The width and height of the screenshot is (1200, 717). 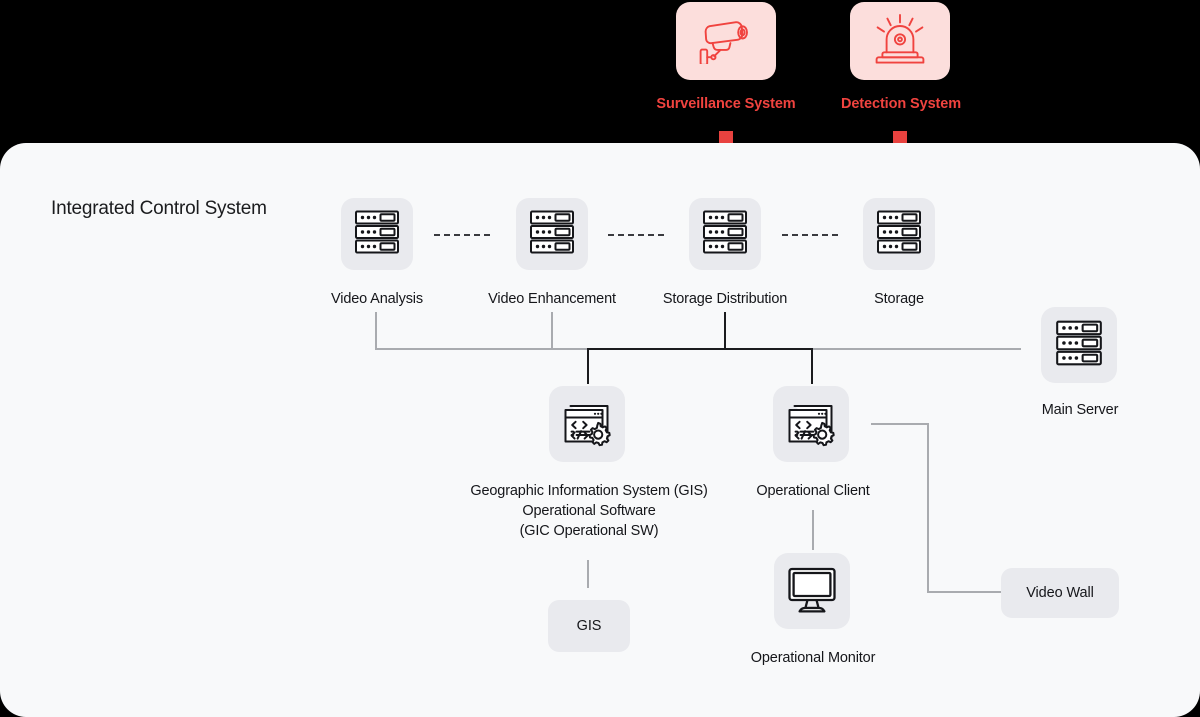 What do you see at coordinates (552, 299) in the screenshot?
I see `node-label-video-enhancement: Video Enhancement` at bounding box center [552, 299].